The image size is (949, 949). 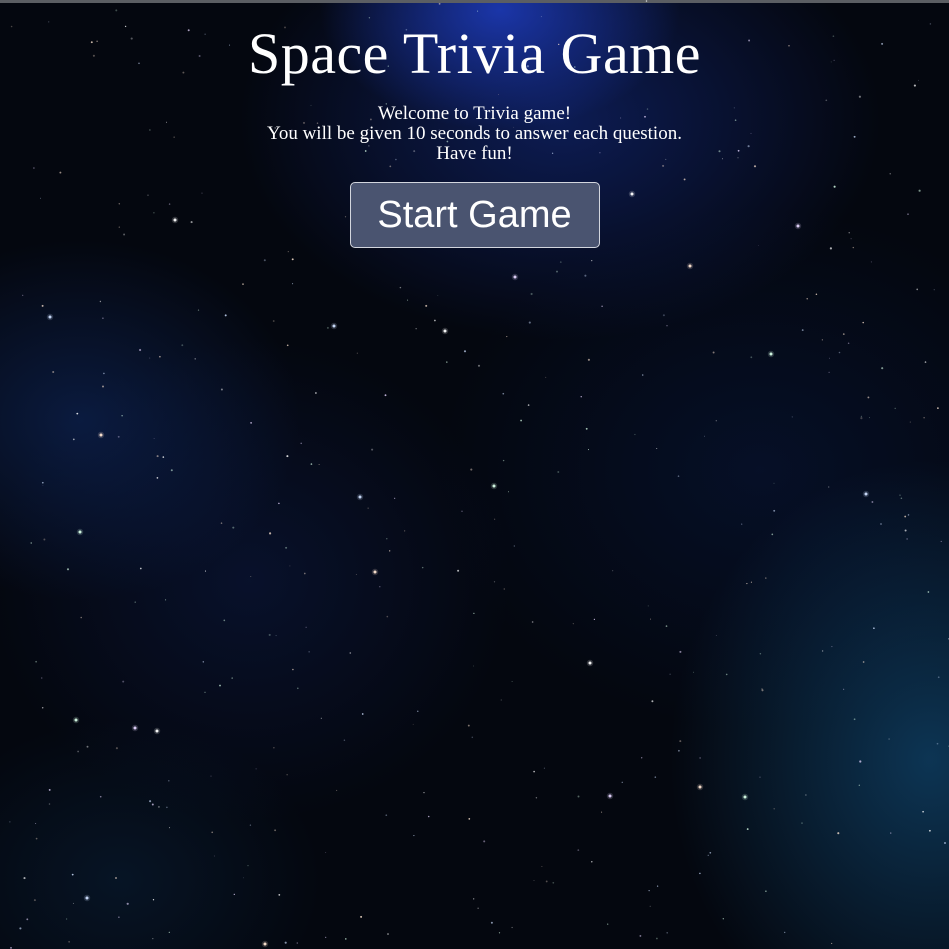 What do you see at coordinates (474, 215) in the screenshot?
I see `start-game-button: Start Game` at bounding box center [474, 215].